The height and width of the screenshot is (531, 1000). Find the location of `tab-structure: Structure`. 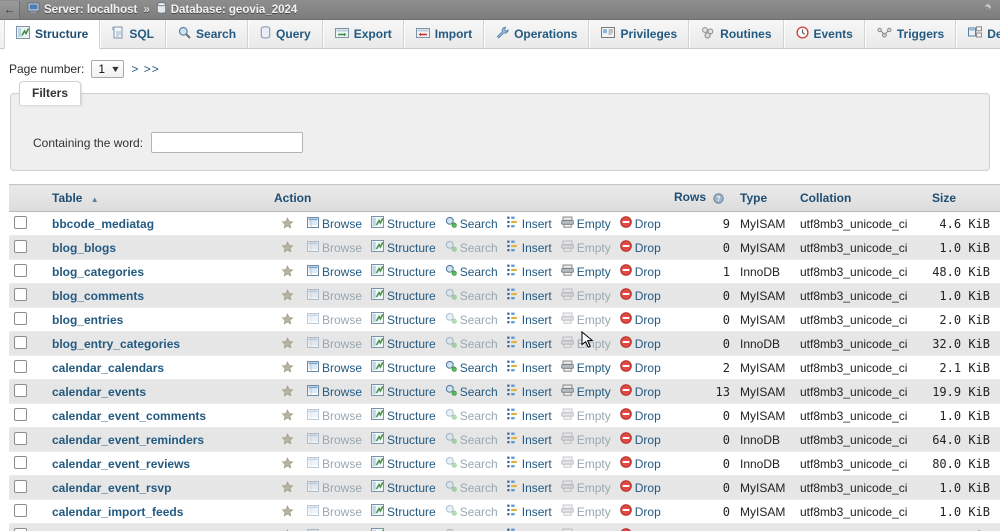

tab-structure: Structure is located at coordinates (52, 34).